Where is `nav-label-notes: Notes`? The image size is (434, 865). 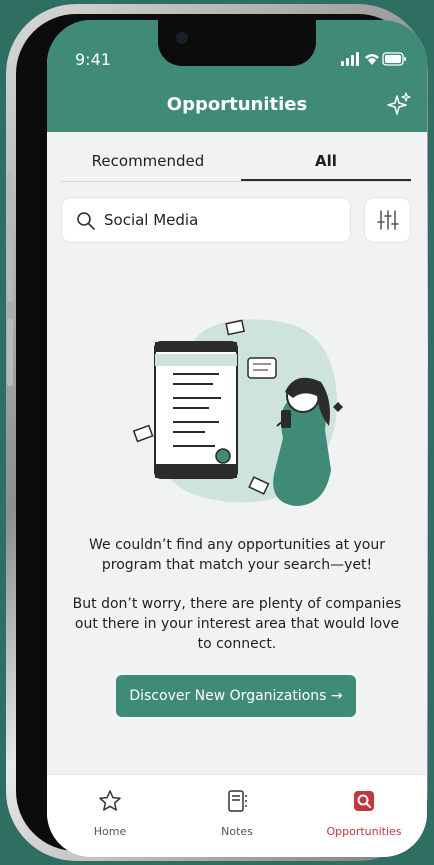 nav-label-notes: Notes is located at coordinates (237, 831).